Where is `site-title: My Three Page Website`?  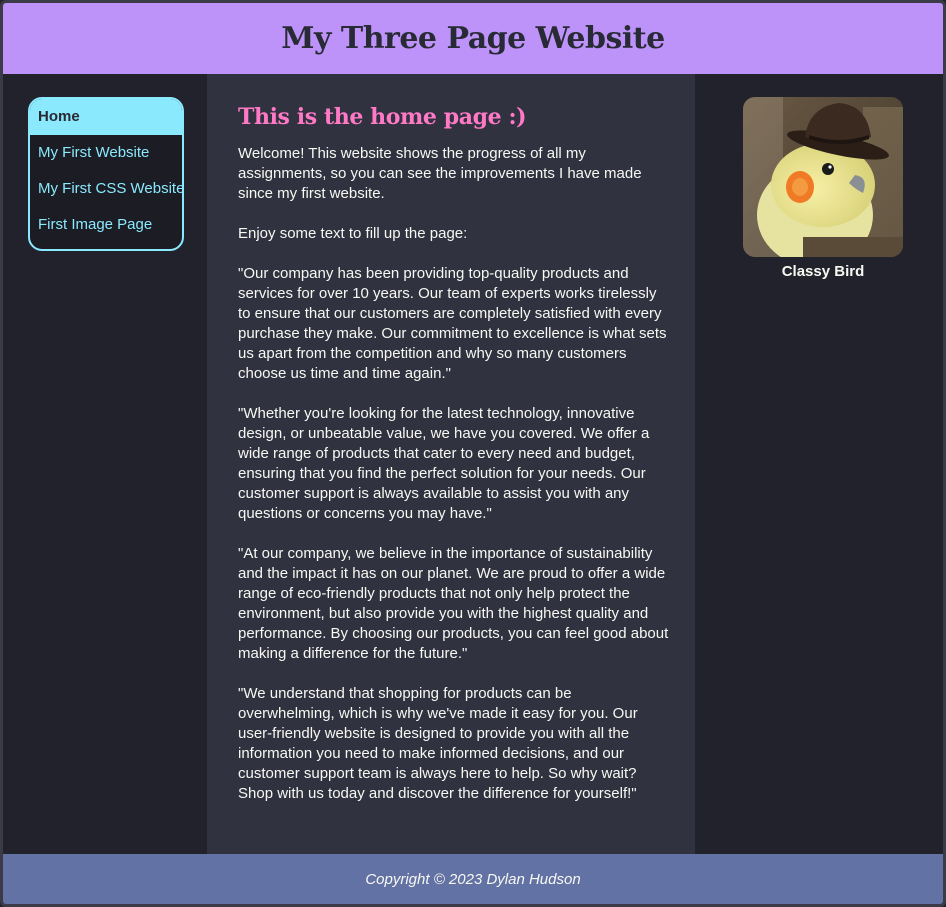 site-title: My Three Page Website is located at coordinates (473, 38).